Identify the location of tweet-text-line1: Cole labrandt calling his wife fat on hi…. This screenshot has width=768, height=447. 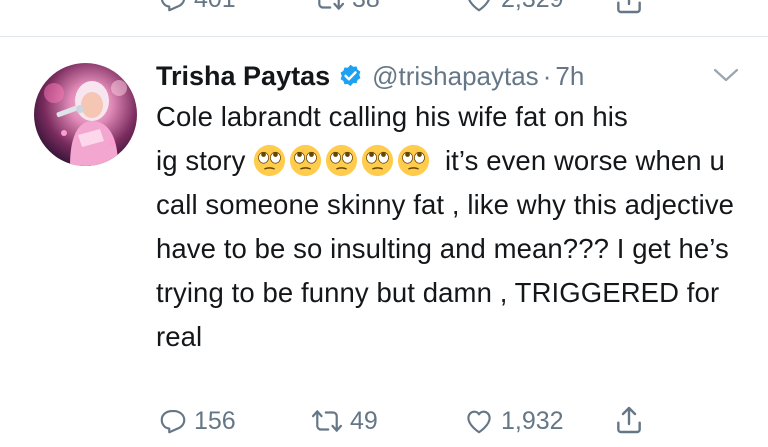
(392, 116).